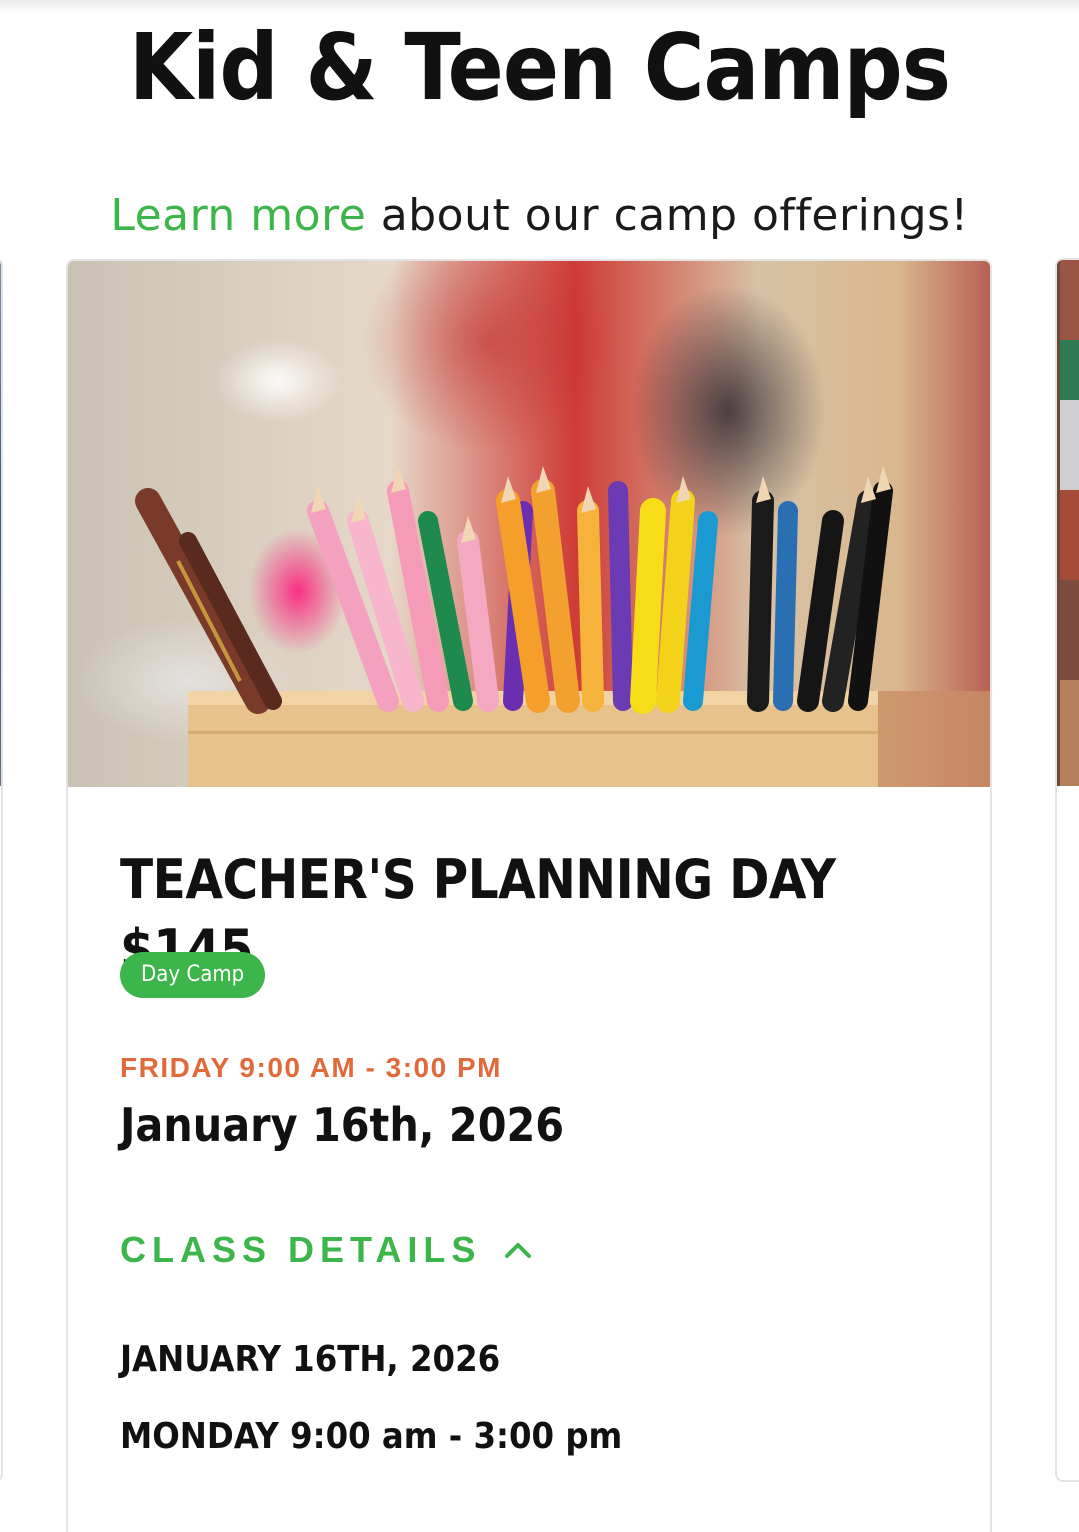 The width and height of the screenshot is (1079, 1532). Describe the element at coordinates (371, 1436) in the screenshot. I see `details-time: MONDAY 9:00 am - 3:00 pm` at that location.